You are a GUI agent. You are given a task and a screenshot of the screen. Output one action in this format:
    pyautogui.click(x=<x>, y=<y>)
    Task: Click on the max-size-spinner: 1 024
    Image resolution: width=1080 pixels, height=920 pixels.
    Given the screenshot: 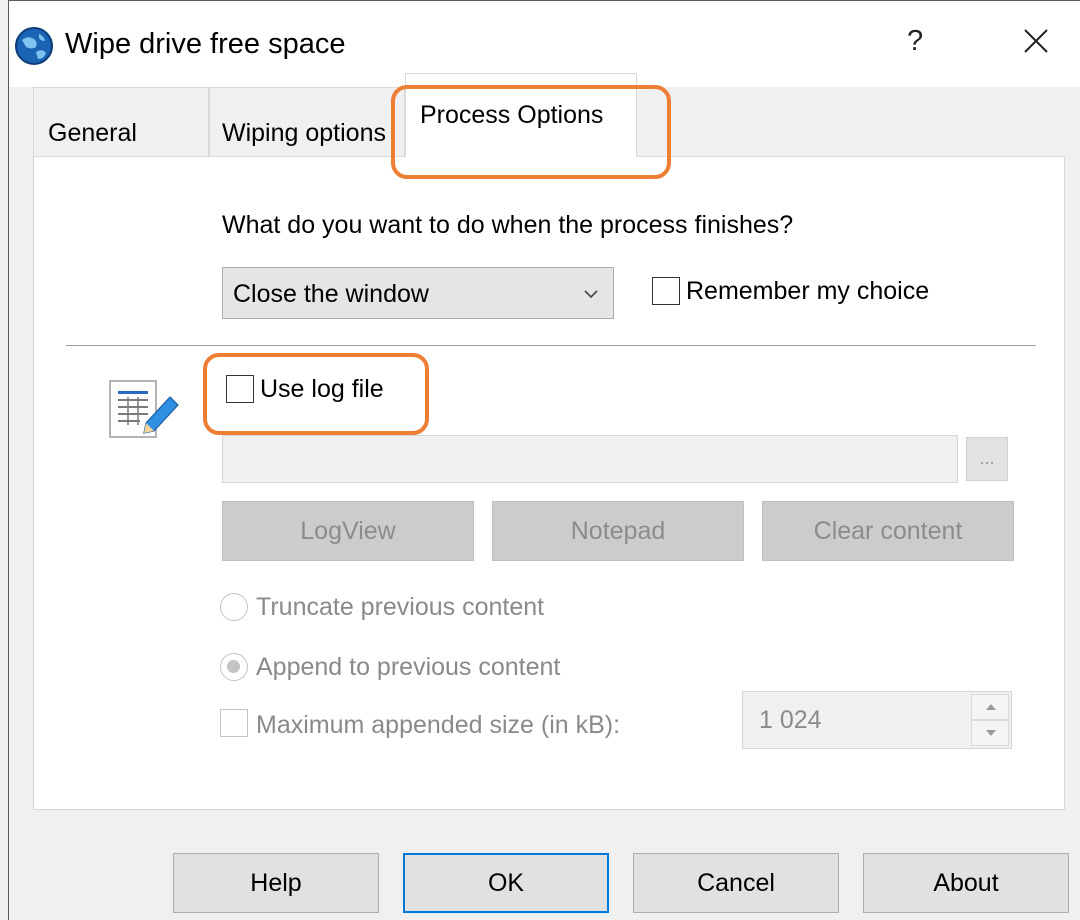 What is the action you would take?
    pyautogui.click(x=877, y=720)
    